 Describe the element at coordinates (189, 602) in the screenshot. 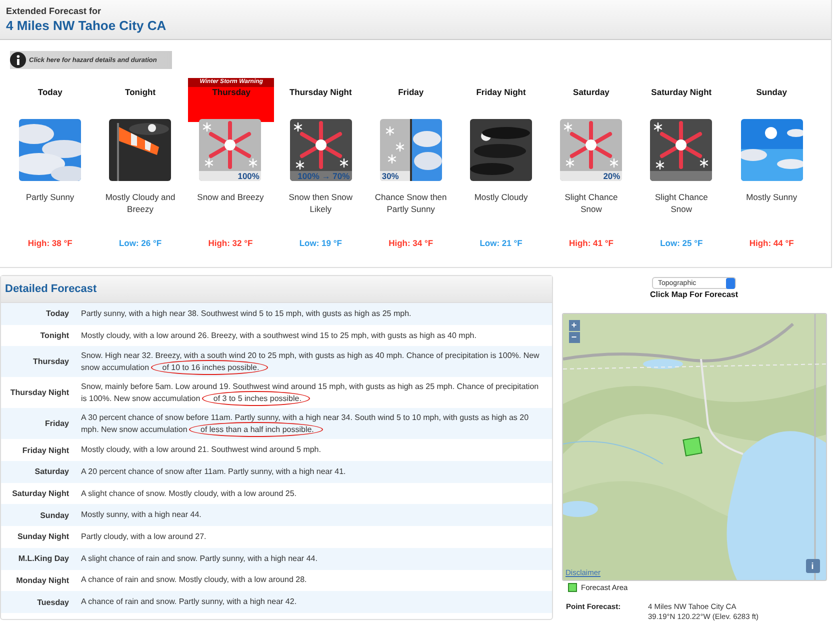

I see `forecast-text: A chance of rain and snow. Partly sunny, with a high near 42.` at that location.